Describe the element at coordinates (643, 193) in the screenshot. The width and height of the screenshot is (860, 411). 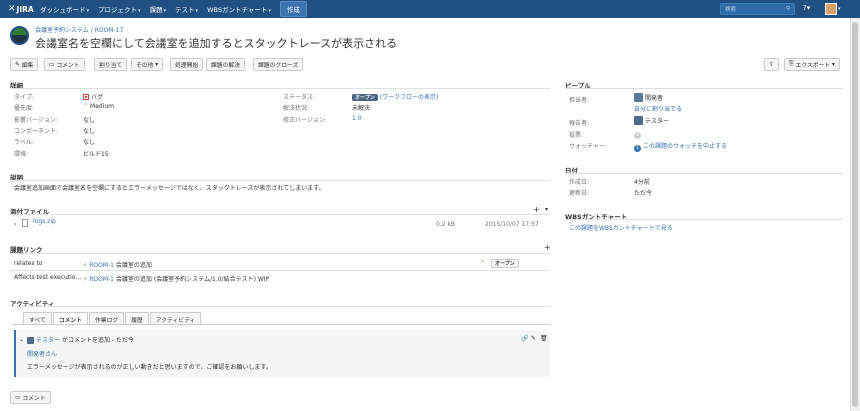
I see `updated-value: ただ今` at that location.